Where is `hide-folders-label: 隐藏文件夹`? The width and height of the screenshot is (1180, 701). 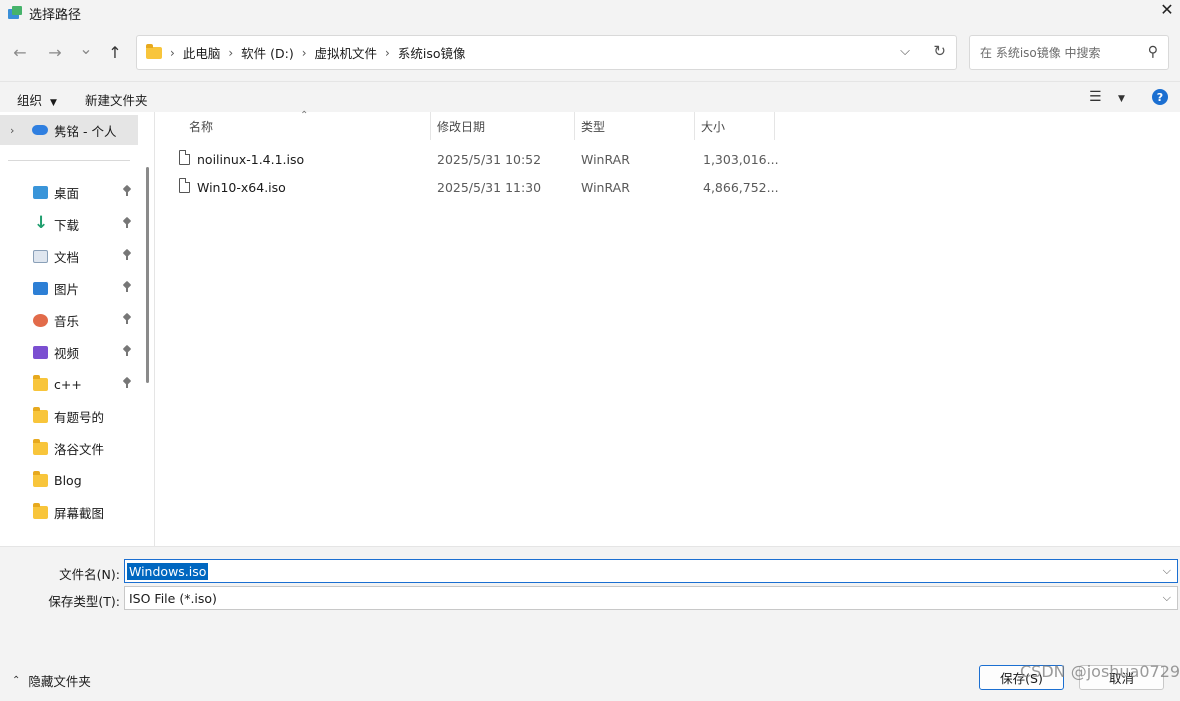 hide-folders-label: 隐藏文件夹 is located at coordinates (59, 681).